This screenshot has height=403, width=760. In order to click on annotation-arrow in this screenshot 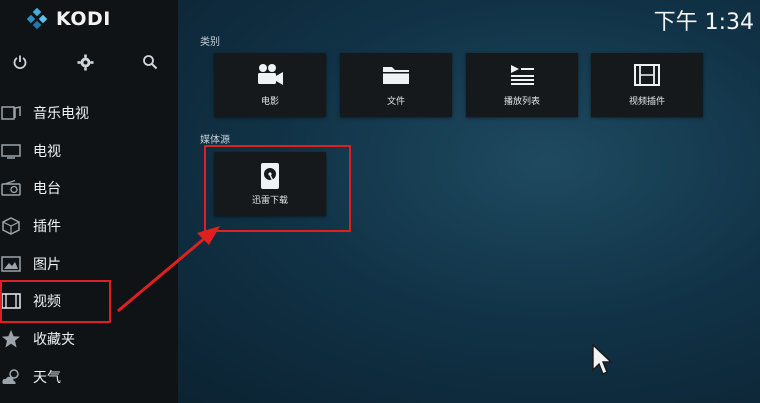, I will do `click(168, 269)`.